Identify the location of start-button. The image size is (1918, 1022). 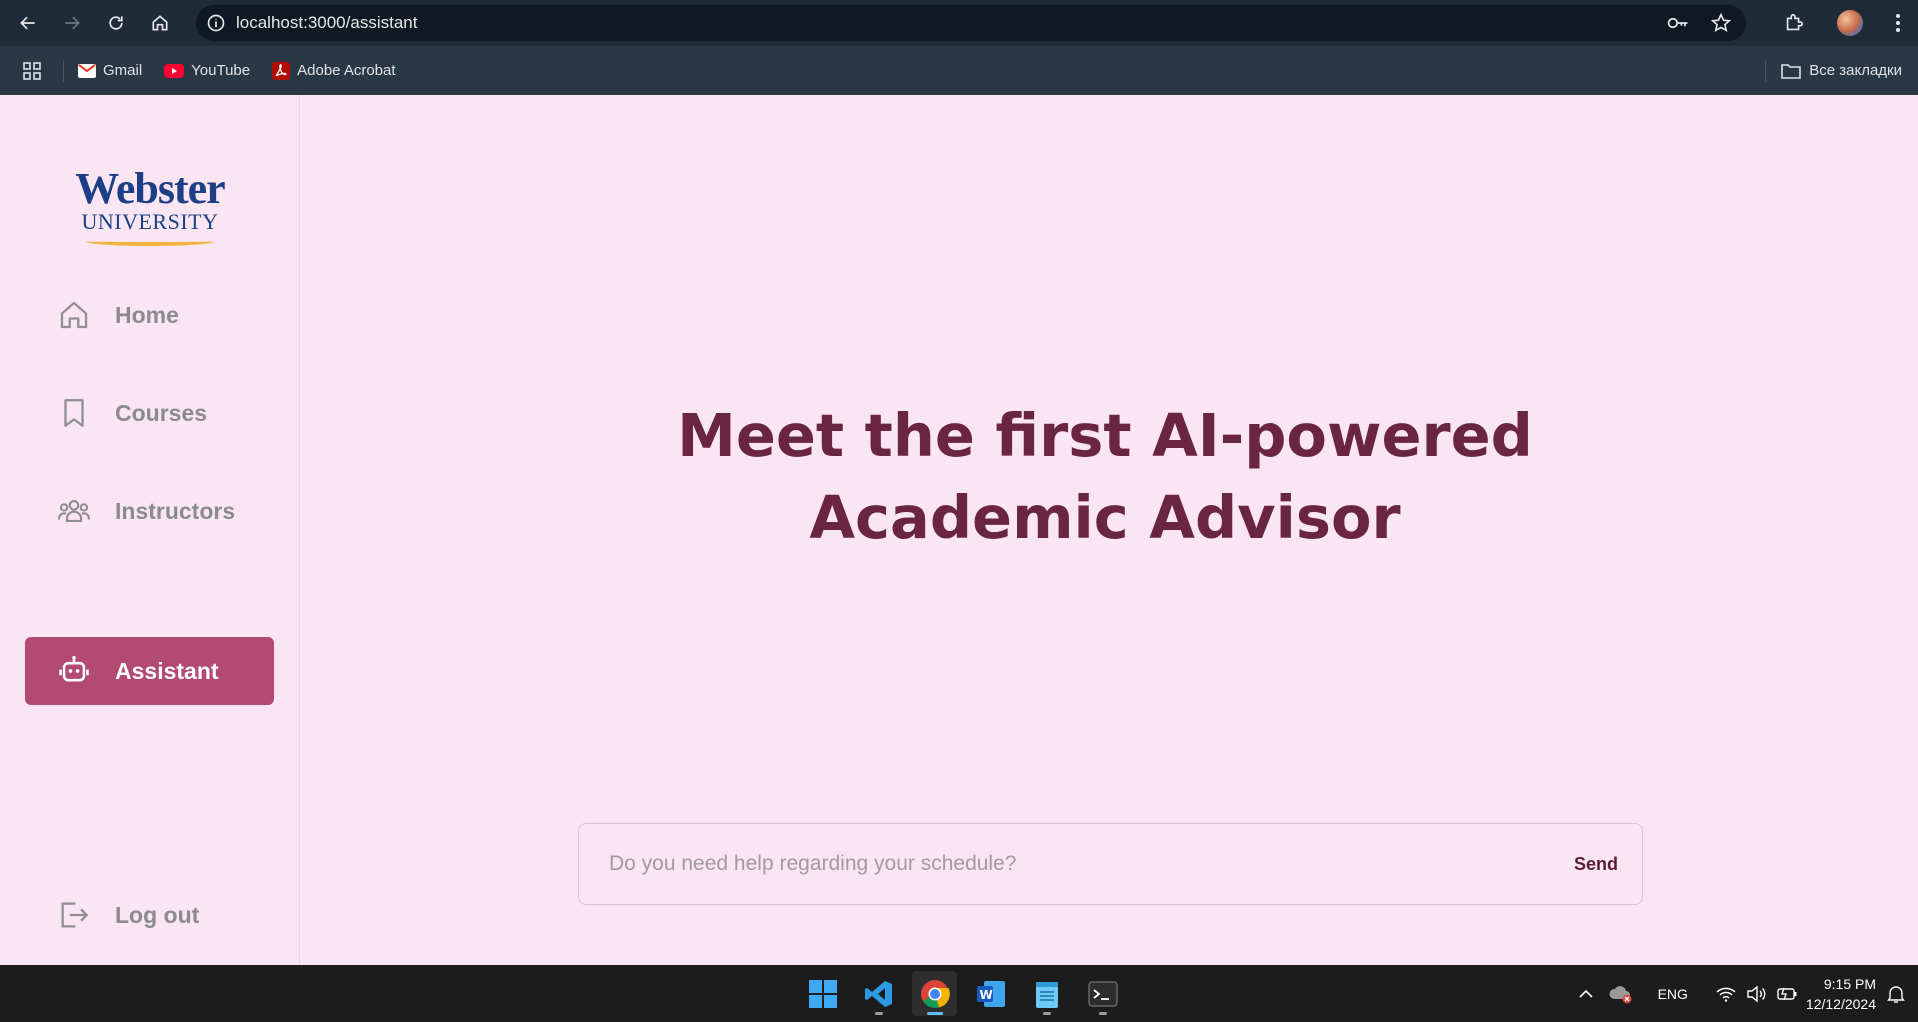
(822, 993).